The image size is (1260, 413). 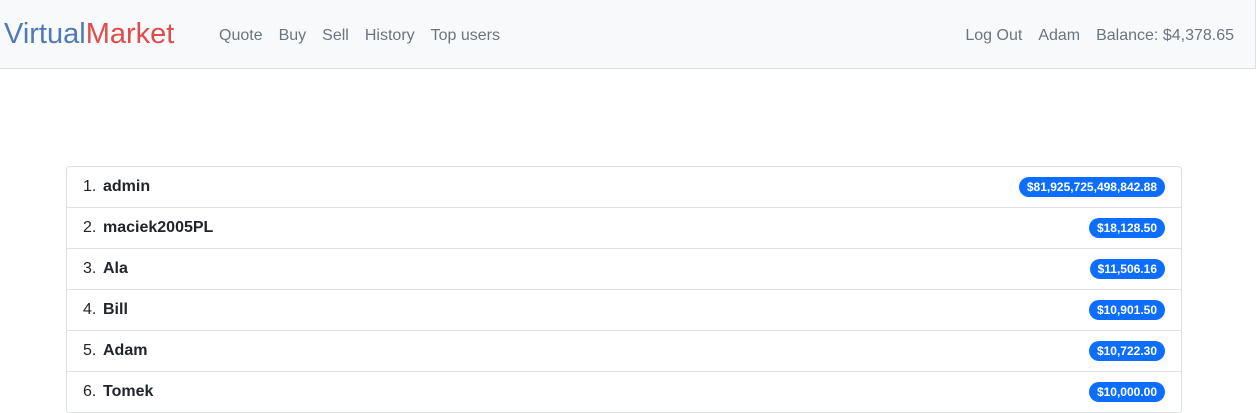 What do you see at coordinates (1165, 35) in the screenshot?
I see `balance-text: Balance: $4,378.65` at bounding box center [1165, 35].